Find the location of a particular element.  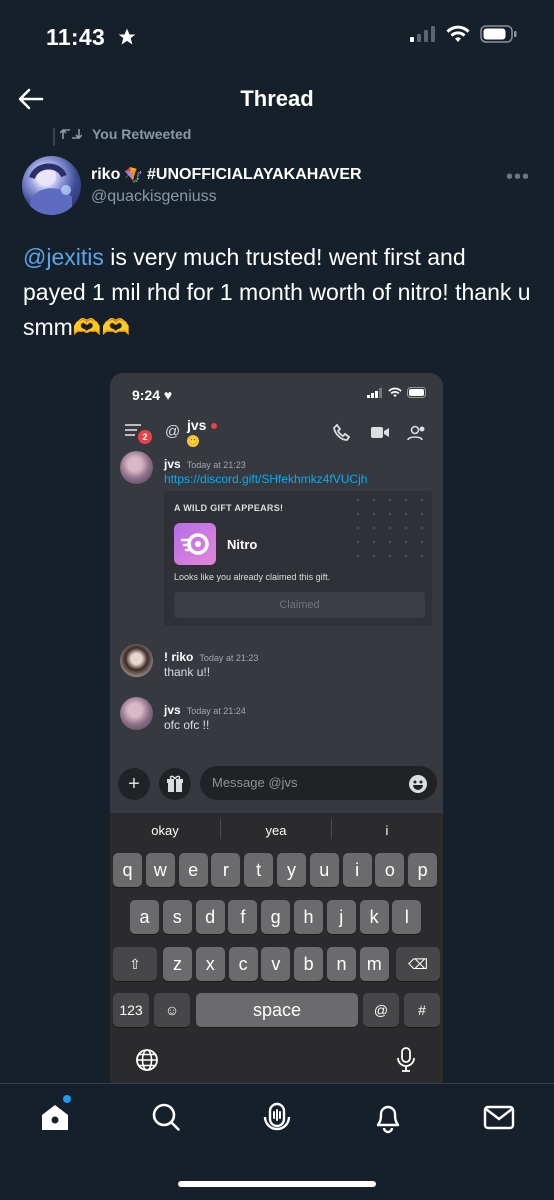

at-key: @ is located at coordinates (381, 1010).